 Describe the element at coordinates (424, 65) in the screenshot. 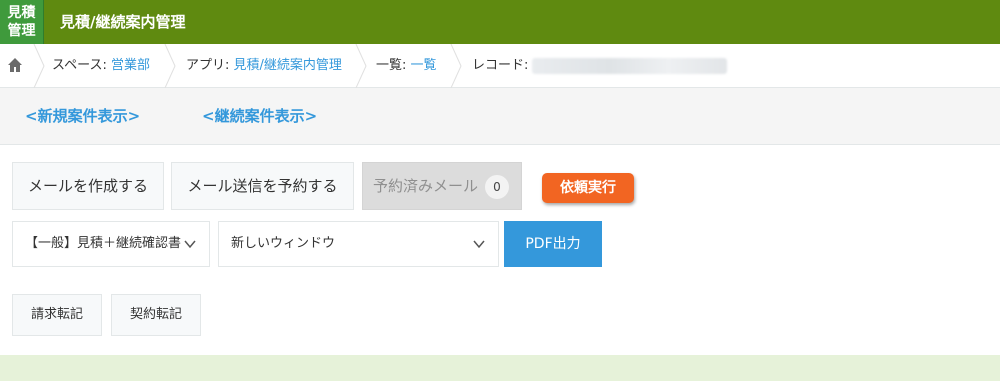

I see `breadcrumb-list-link: 一覧` at that location.